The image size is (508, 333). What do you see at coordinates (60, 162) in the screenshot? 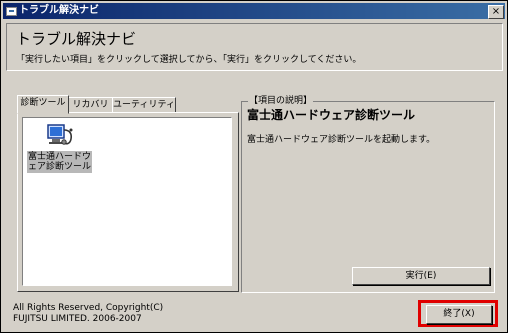
I see `tool-label: 富士通ハードウ ェア診断ツール` at bounding box center [60, 162].